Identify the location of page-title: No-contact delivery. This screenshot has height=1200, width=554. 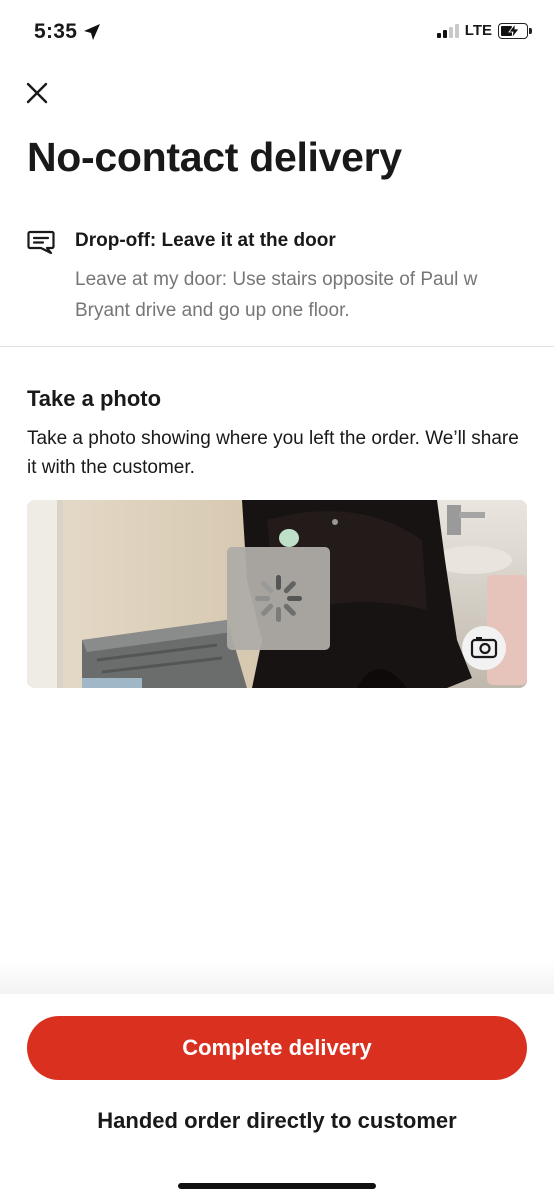
(214, 157).